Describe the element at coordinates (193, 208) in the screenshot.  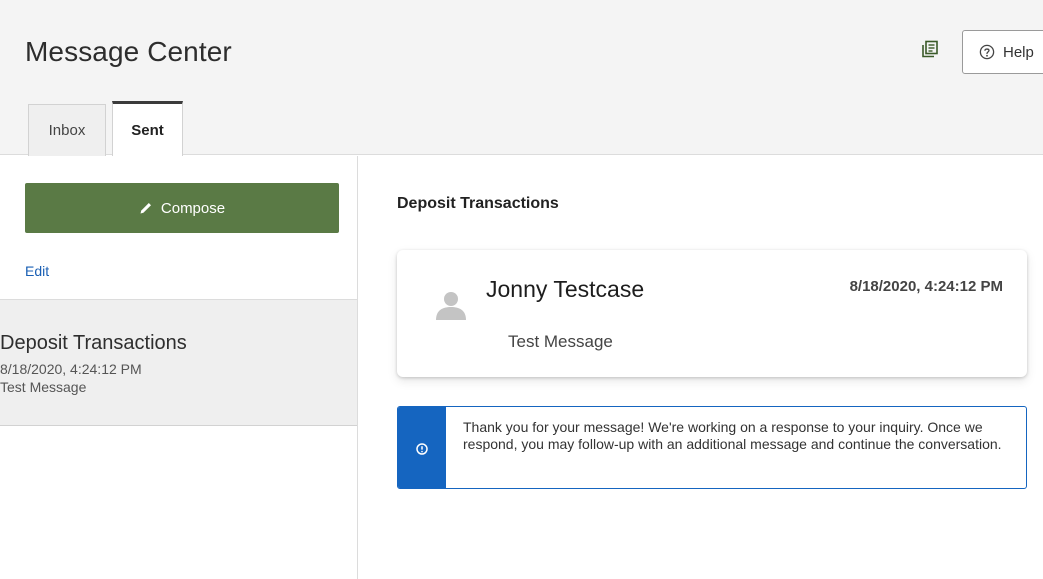
I see `compose-label: Compose` at that location.